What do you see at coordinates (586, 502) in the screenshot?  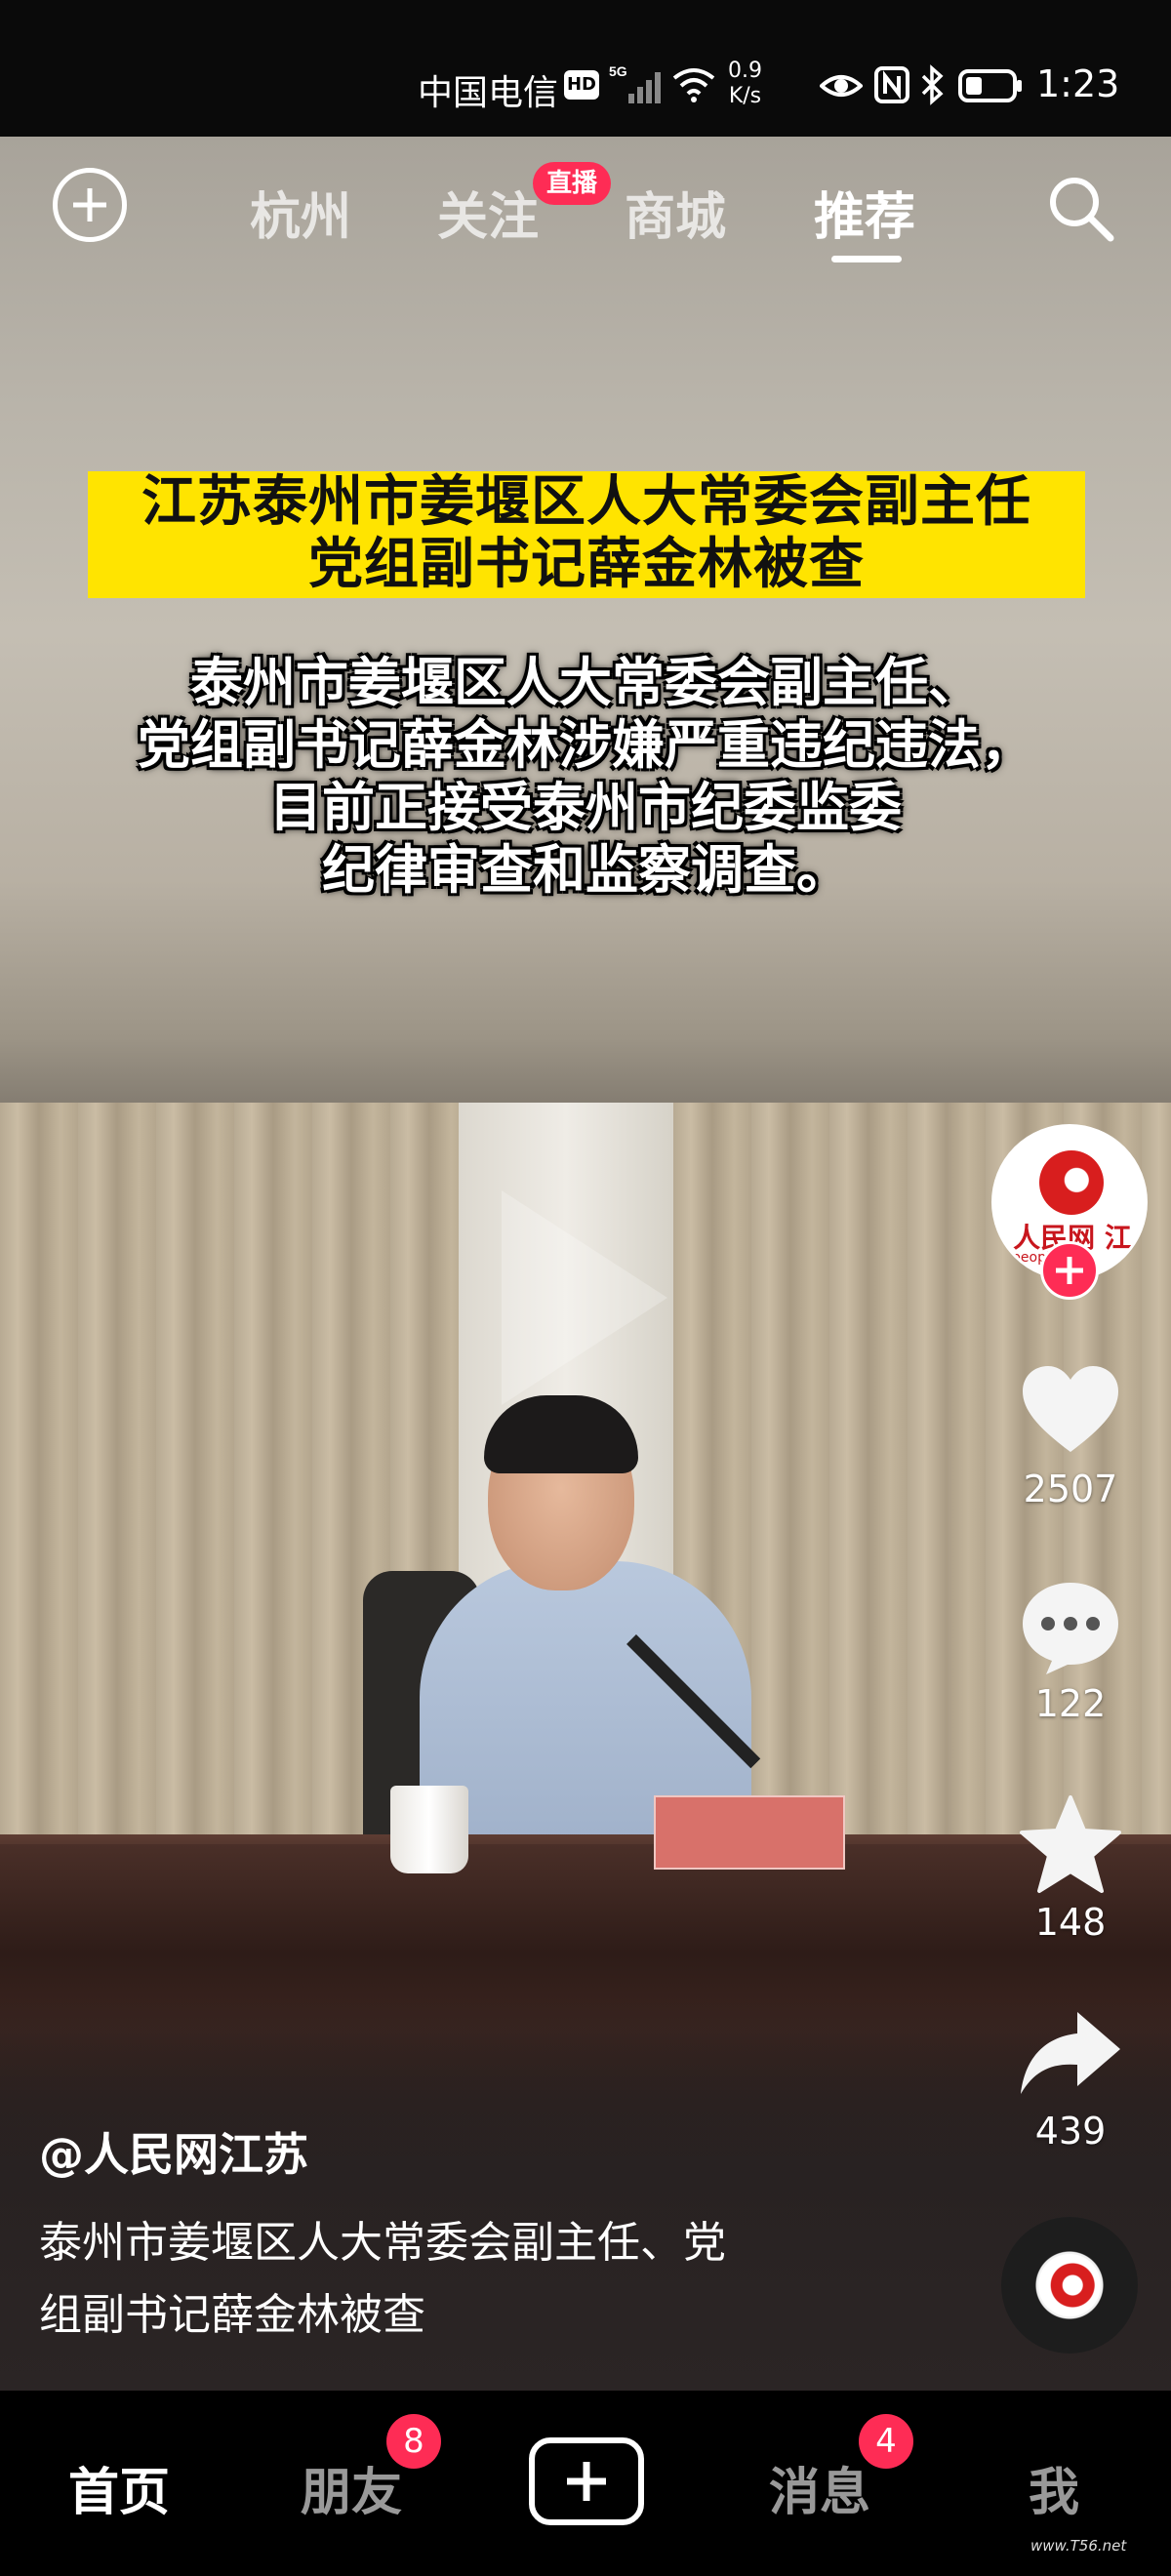 I see `headline-line-1: 江苏泰州市姜堰区人大常委会副主任` at bounding box center [586, 502].